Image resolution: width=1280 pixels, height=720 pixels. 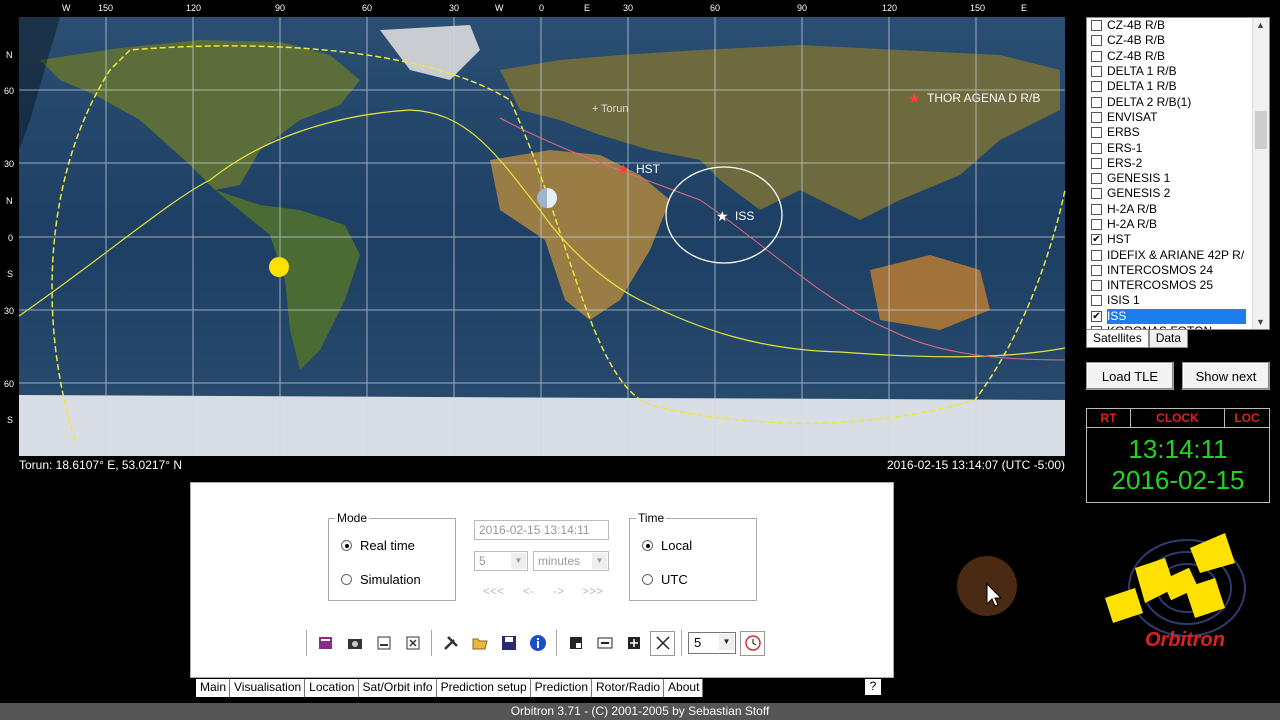 What do you see at coordinates (508, 643) in the screenshot?
I see `save-icon` at bounding box center [508, 643].